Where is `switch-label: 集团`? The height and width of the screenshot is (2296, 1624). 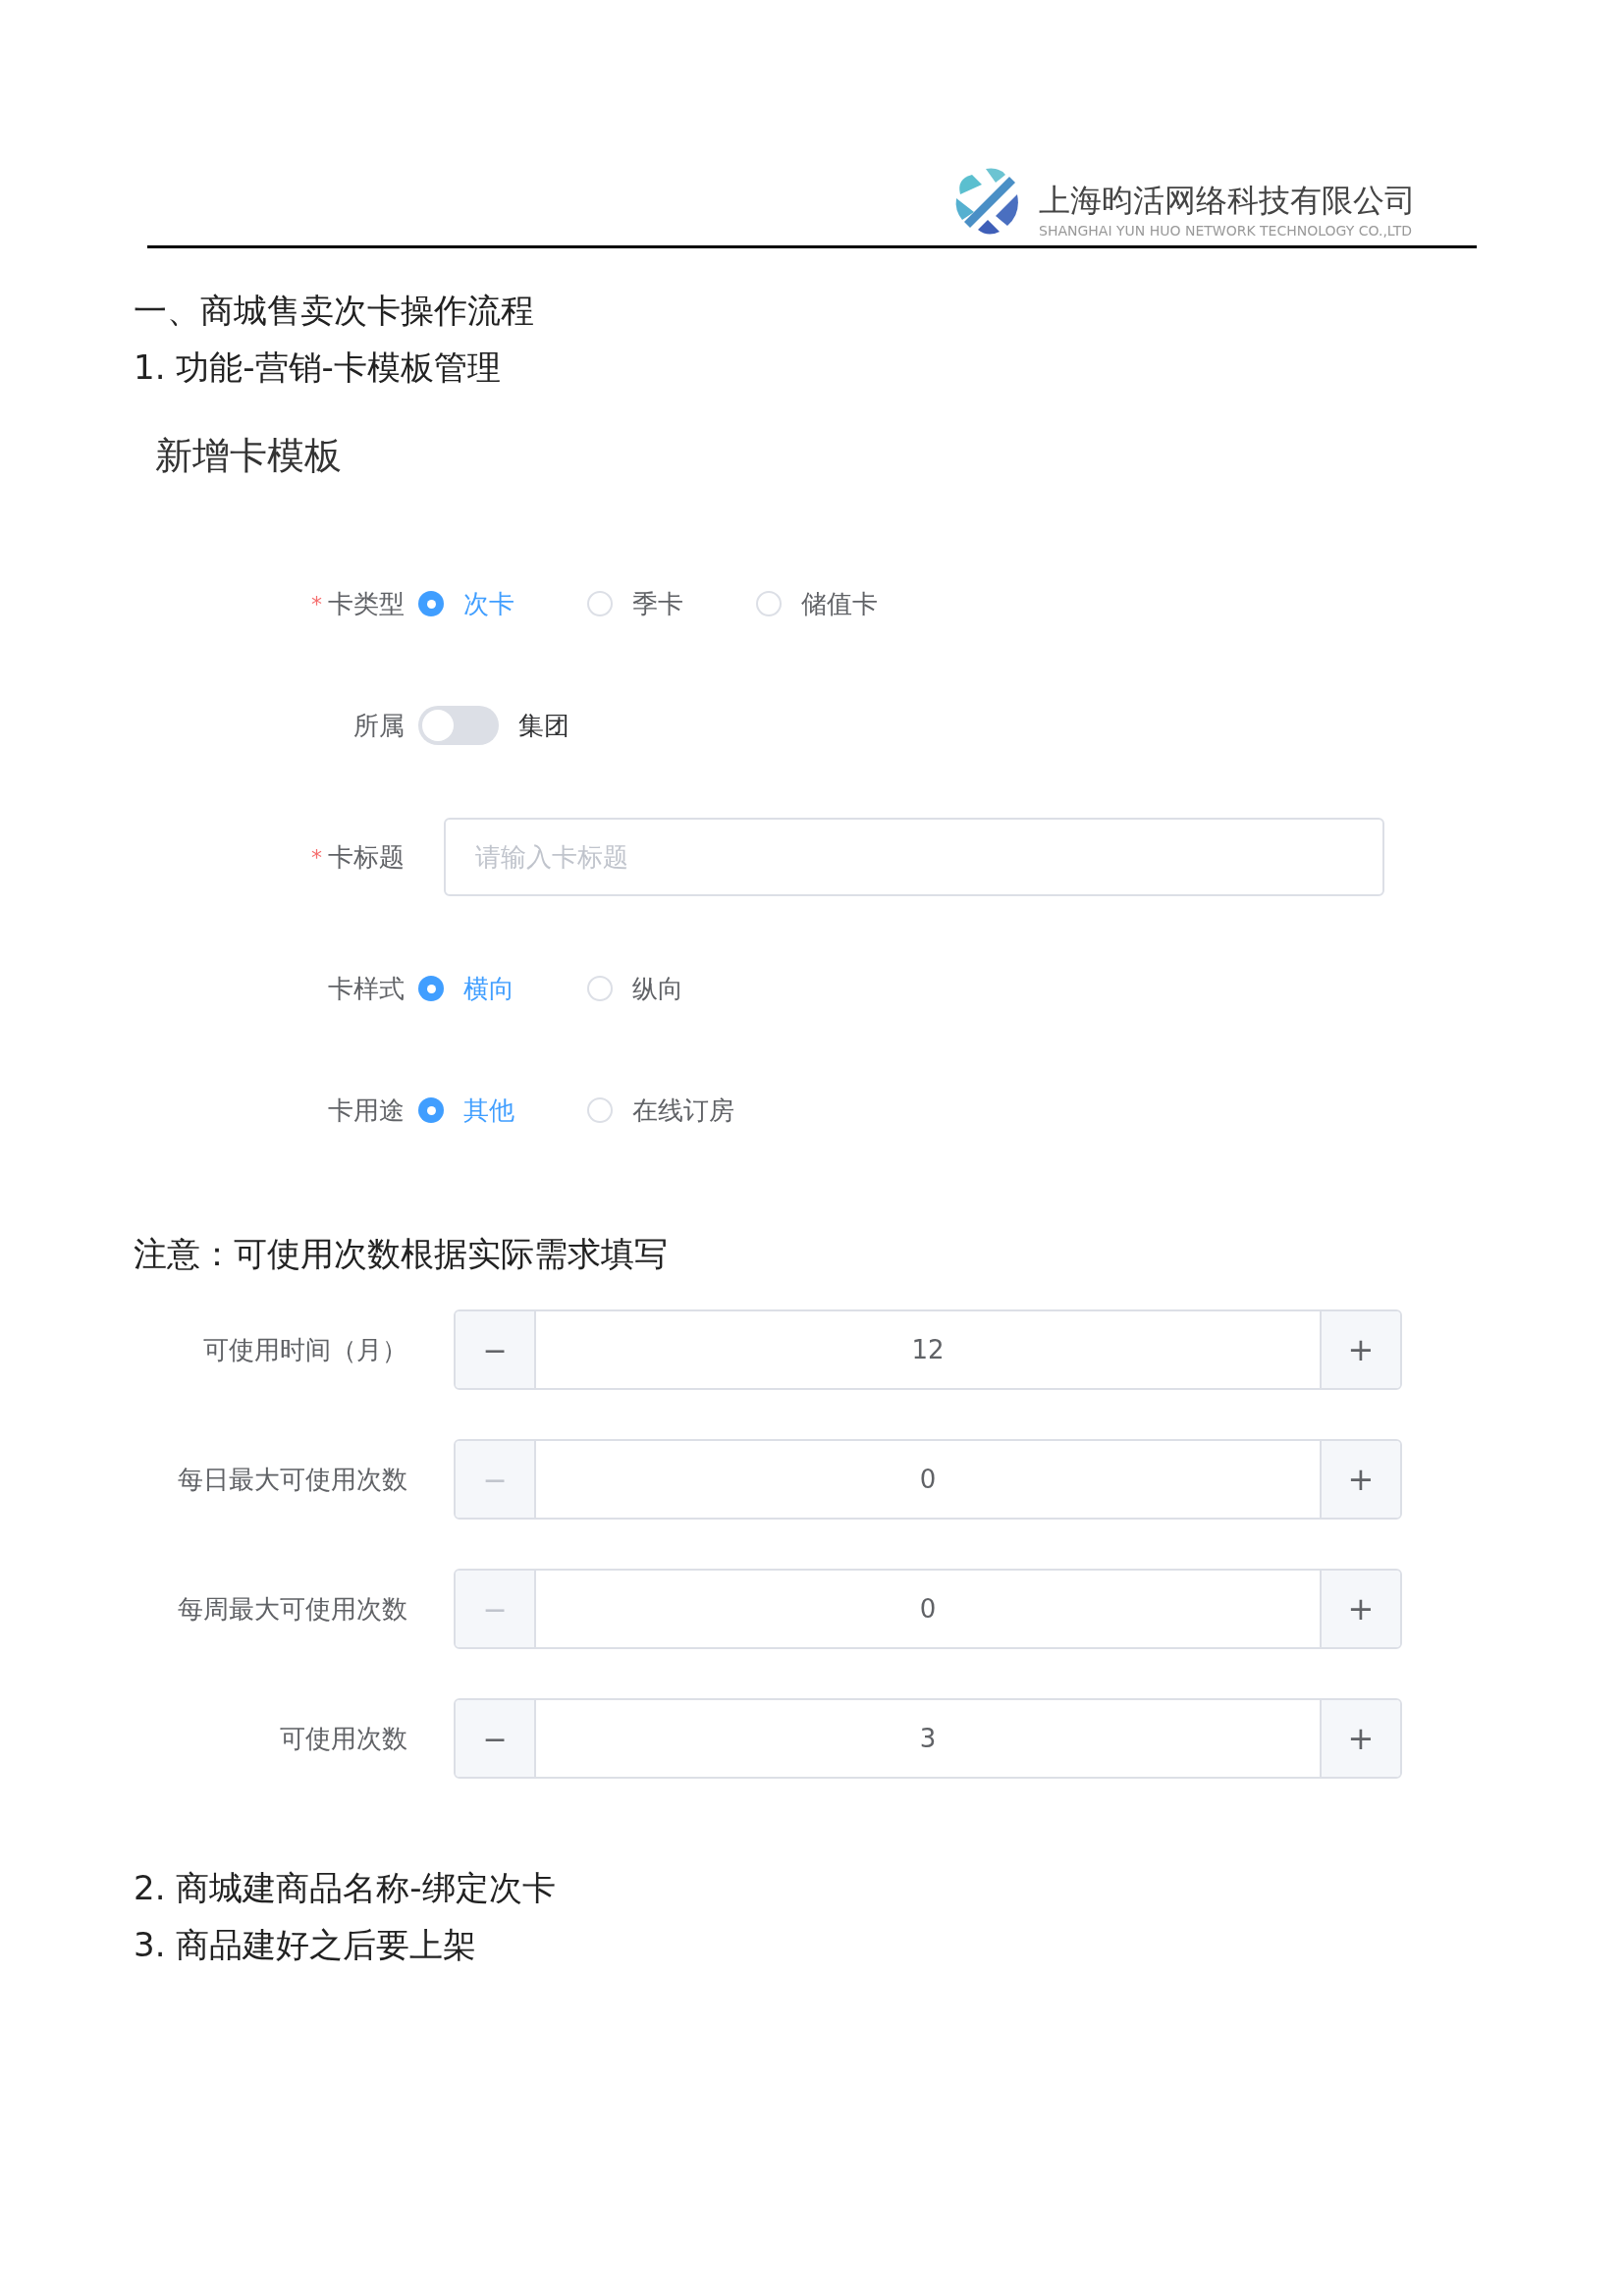
switch-label: 集团 is located at coordinates (543, 726).